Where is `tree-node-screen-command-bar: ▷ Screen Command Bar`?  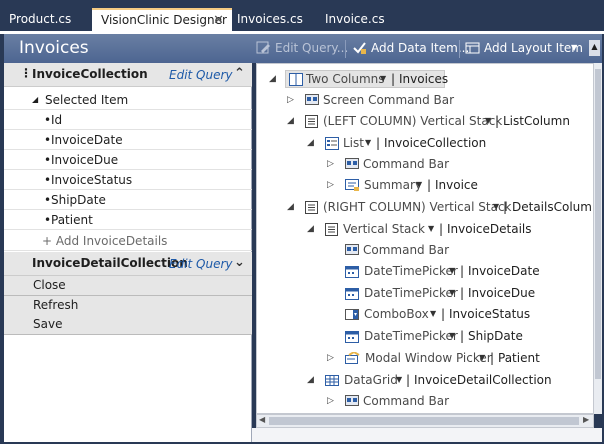
tree-node-screen-command-bar: ▷ Screen Command Bar is located at coordinates (437, 100).